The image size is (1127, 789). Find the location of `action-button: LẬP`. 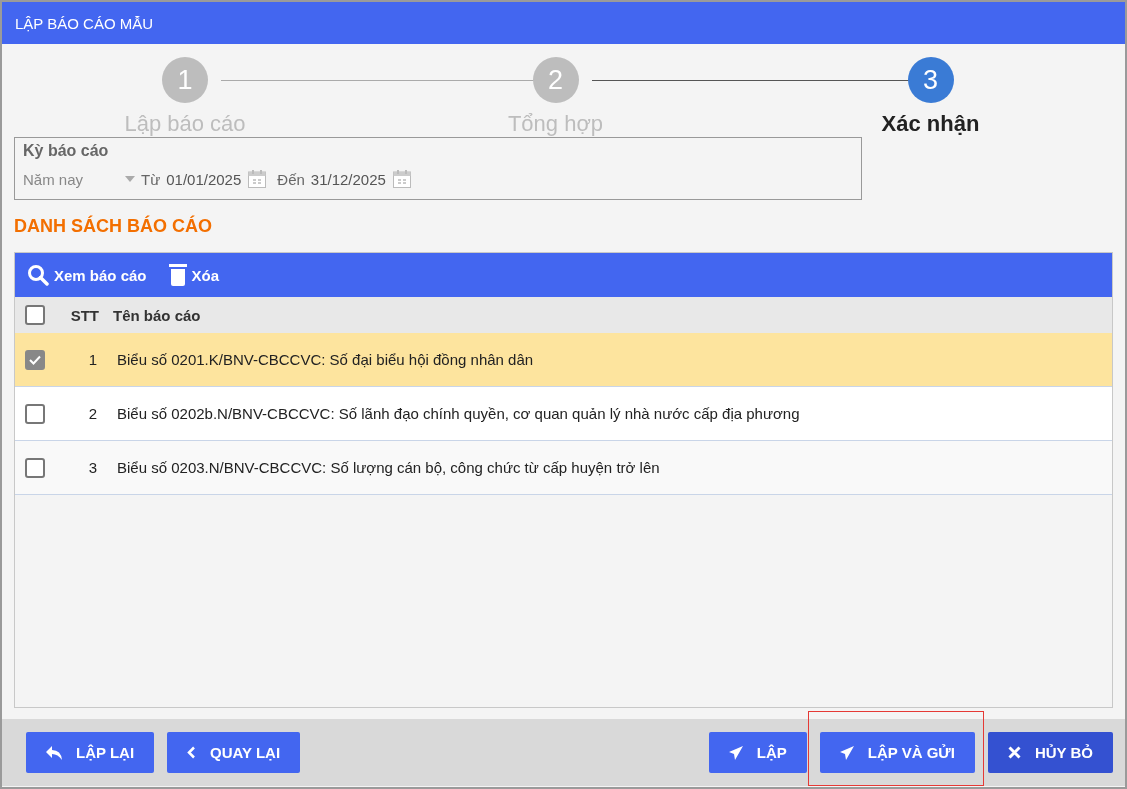

action-button: LẬP is located at coordinates (757, 752).